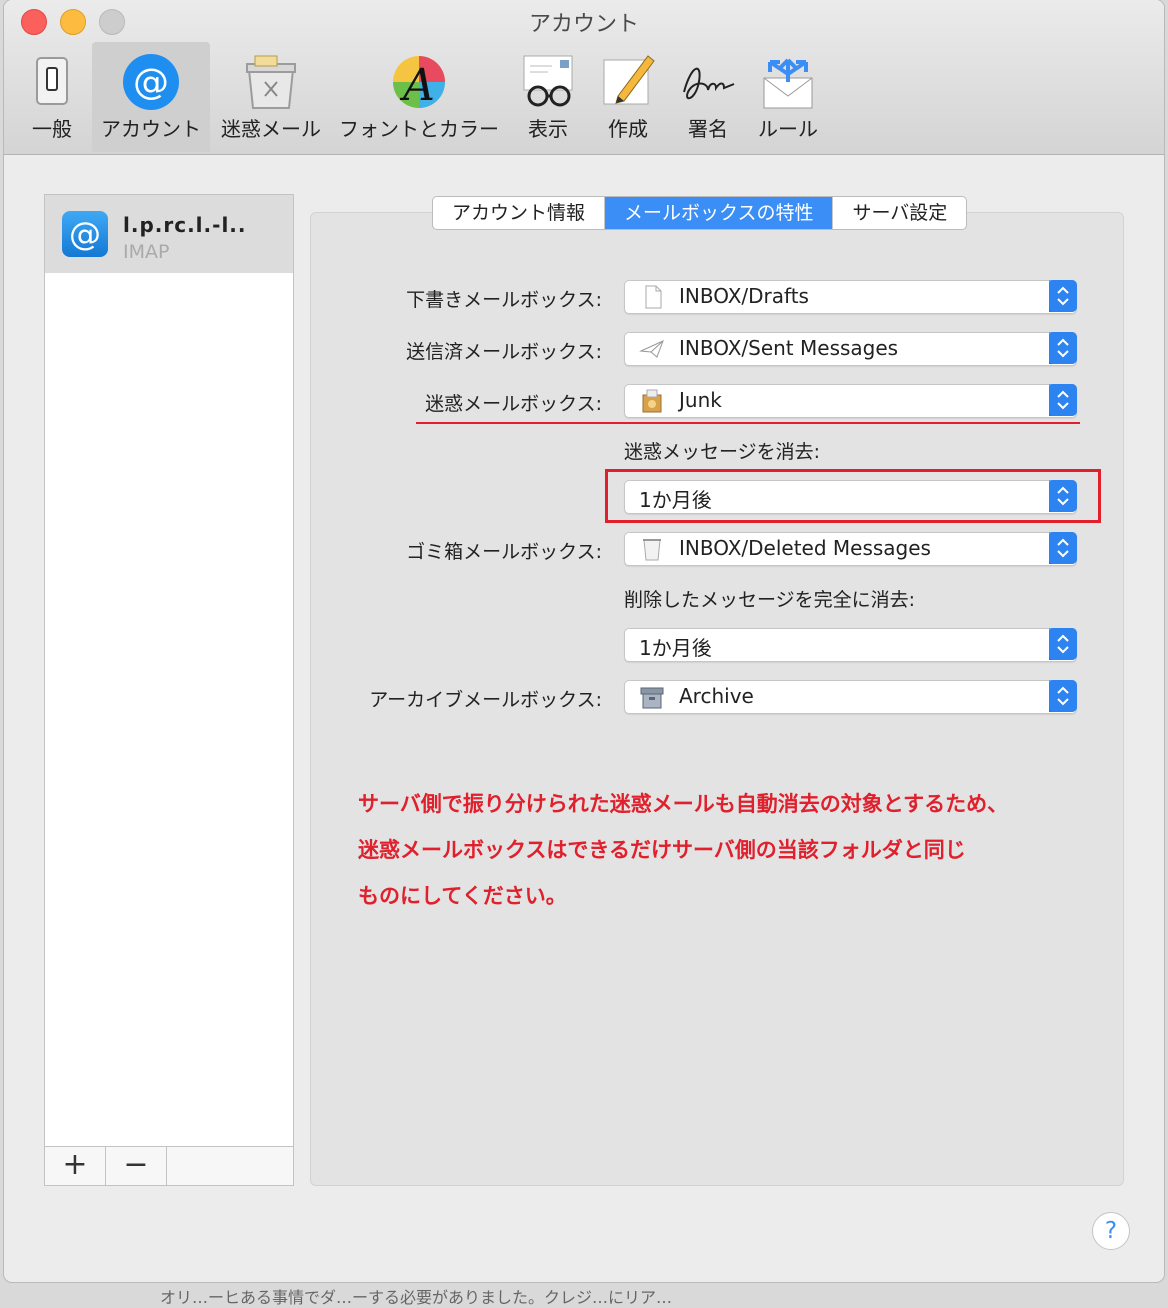  What do you see at coordinates (136, 1166) in the screenshot?
I see `remove-account-button: −` at bounding box center [136, 1166].